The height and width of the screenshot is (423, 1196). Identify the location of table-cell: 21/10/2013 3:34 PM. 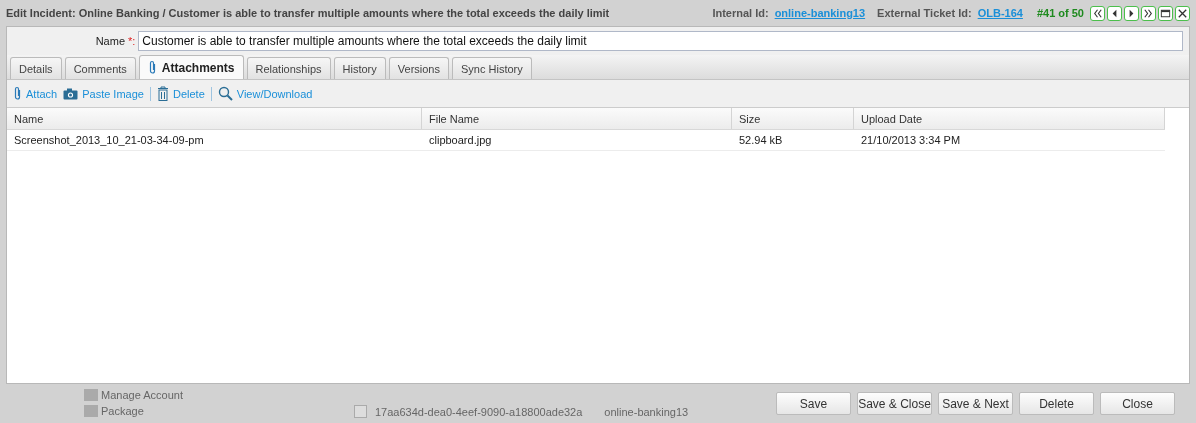
(1009, 140).